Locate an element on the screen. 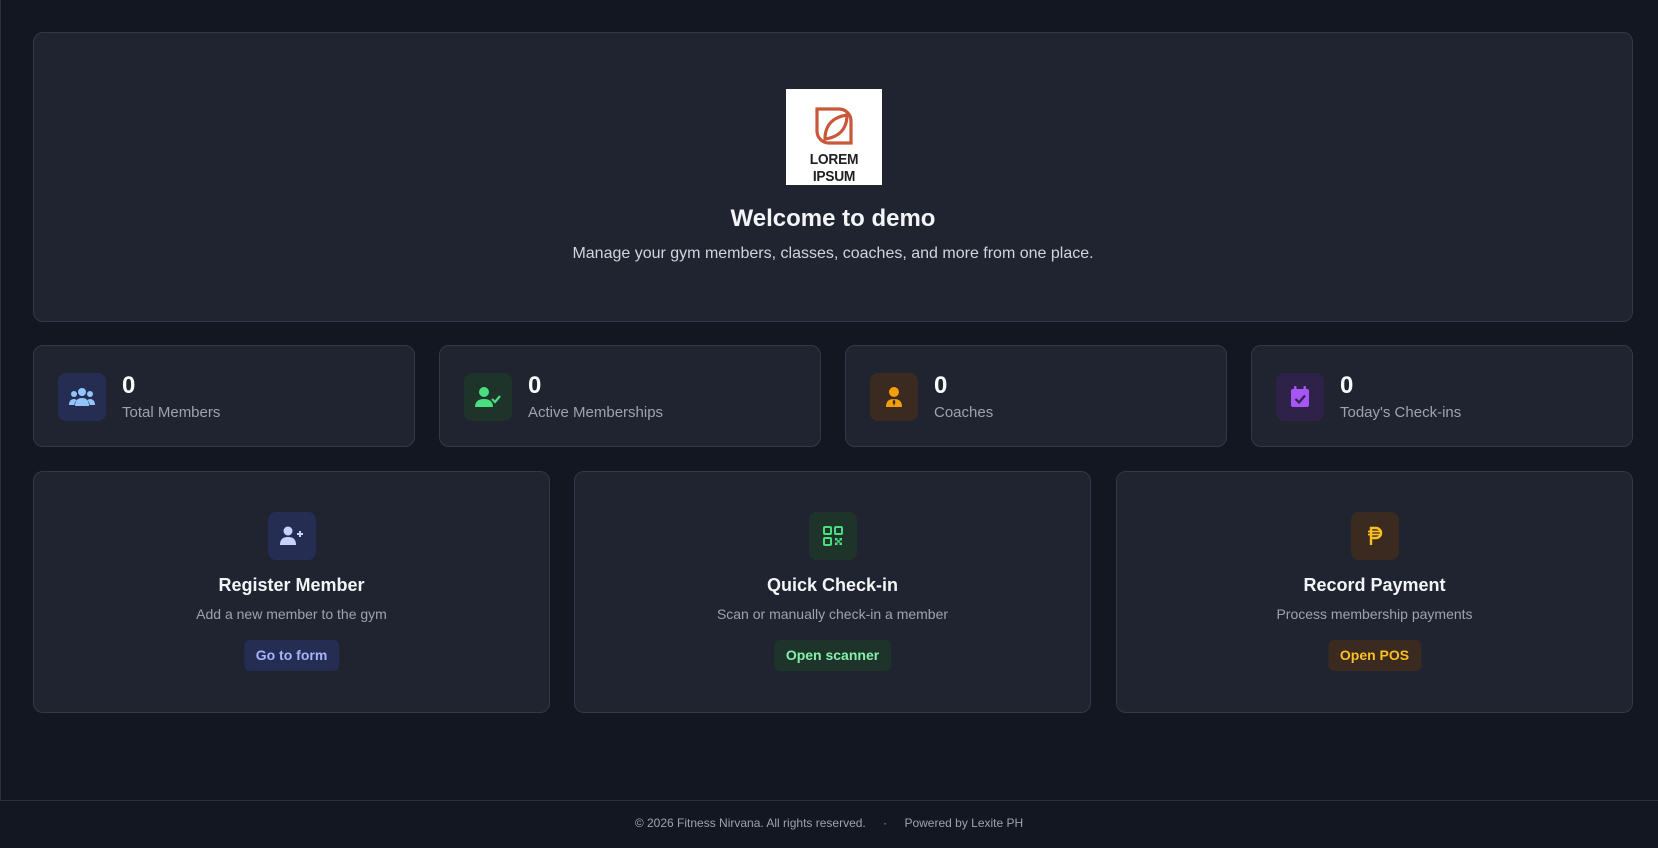 Image resolution: width=1658 pixels, height=848 pixels. stat-active-memberships: 0 Active Memberships is located at coordinates (630, 396).